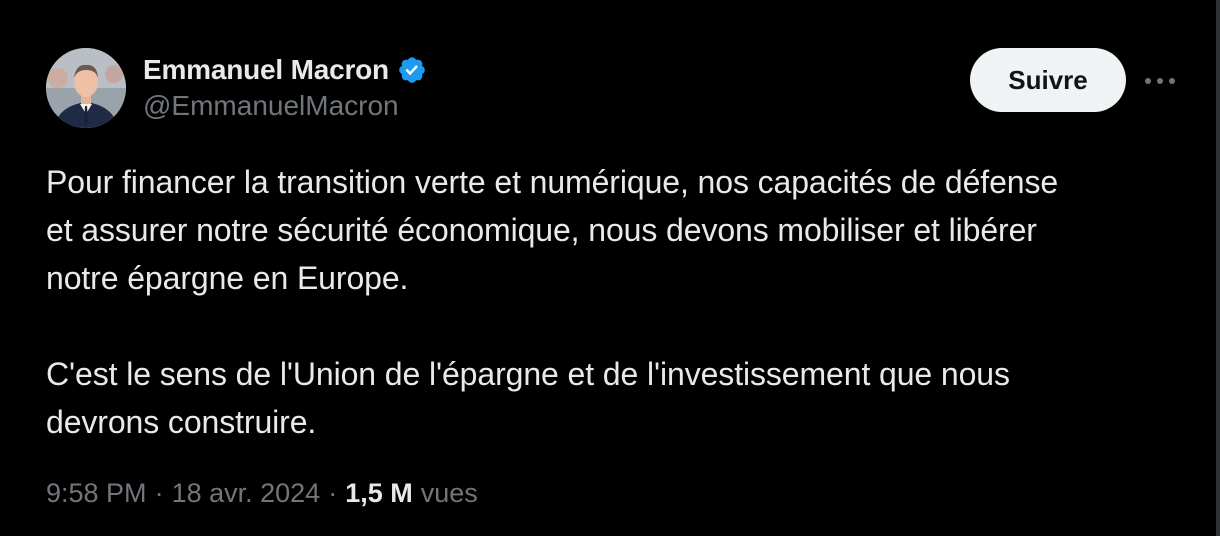 The width and height of the screenshot is (1220, 536). I want to click on views-count: 1,5 M, so click(379, 493).